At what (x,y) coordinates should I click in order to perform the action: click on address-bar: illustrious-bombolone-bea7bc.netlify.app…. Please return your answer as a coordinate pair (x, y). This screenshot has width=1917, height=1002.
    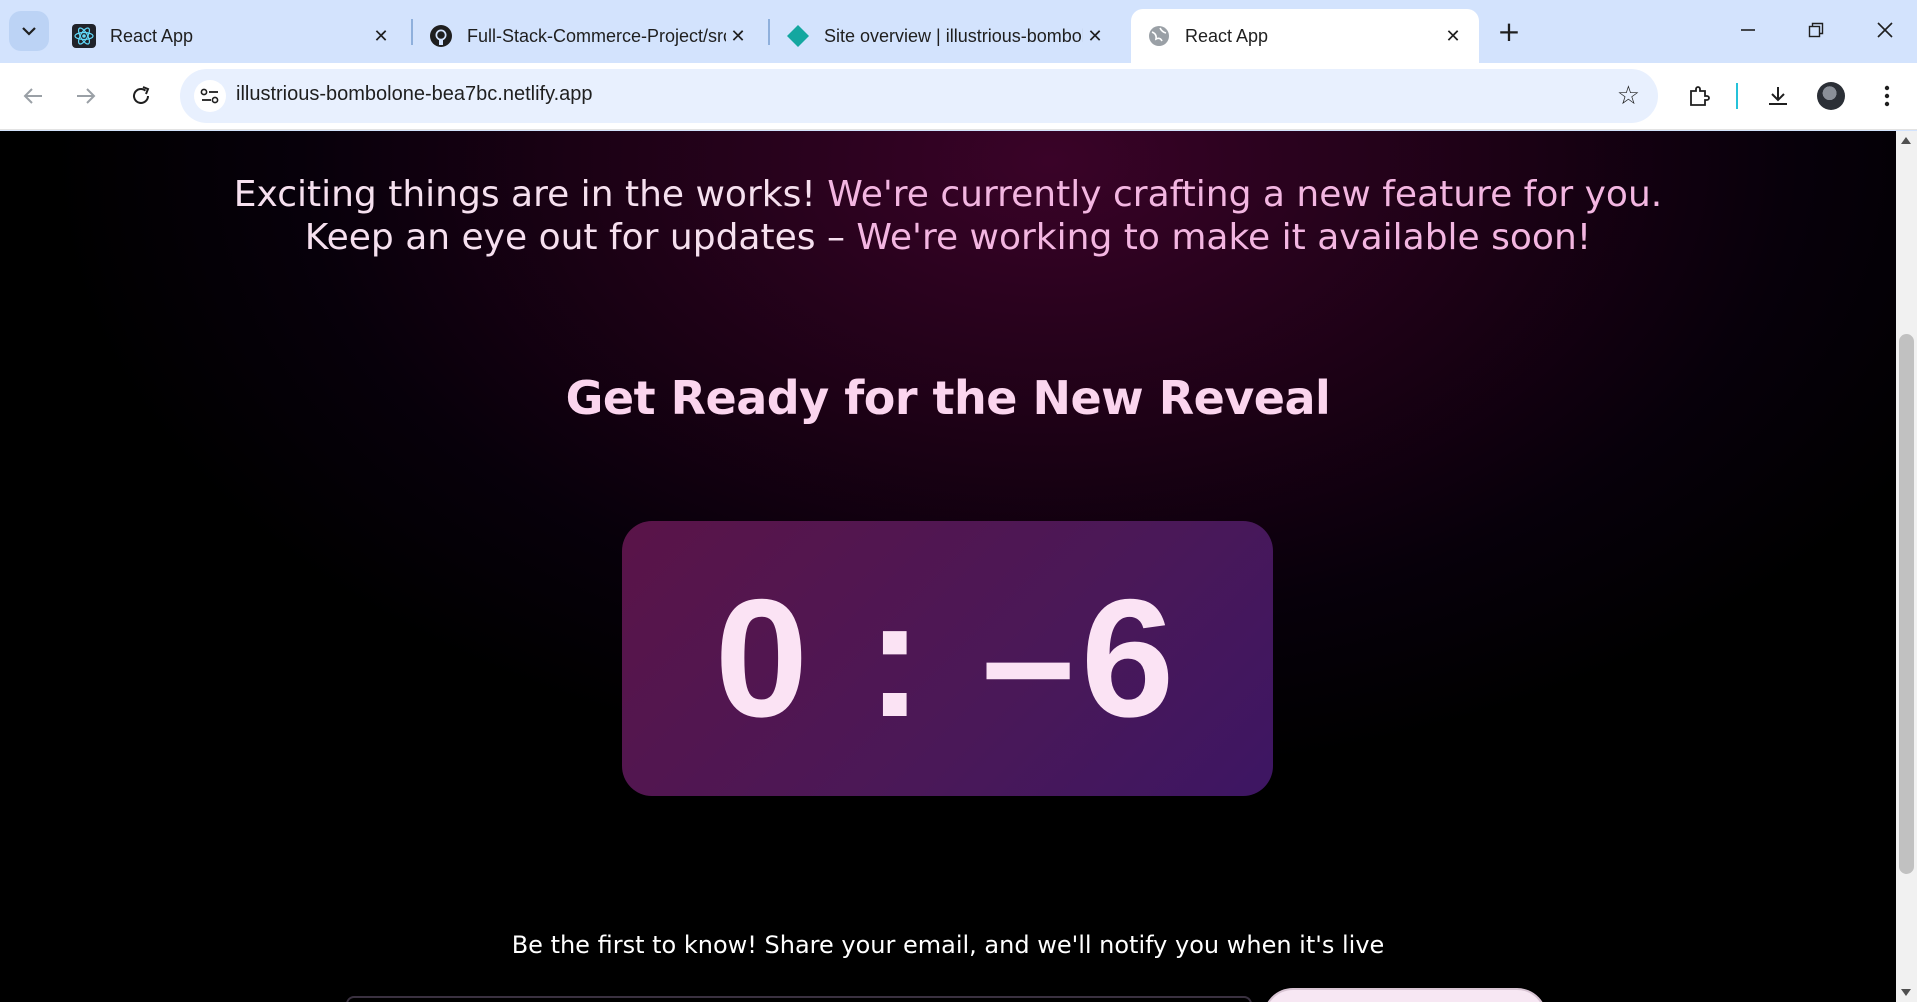
    Looking at the image, I should click on (919, 96).